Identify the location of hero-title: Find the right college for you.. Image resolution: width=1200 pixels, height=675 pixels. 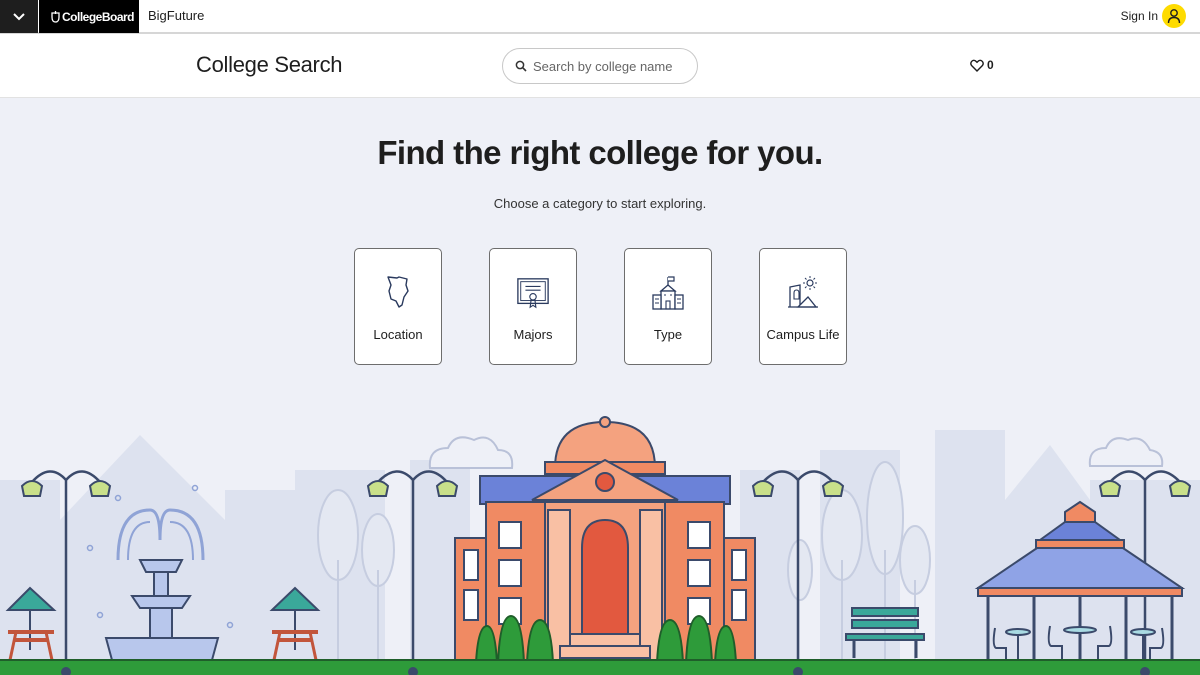
(600, 152).